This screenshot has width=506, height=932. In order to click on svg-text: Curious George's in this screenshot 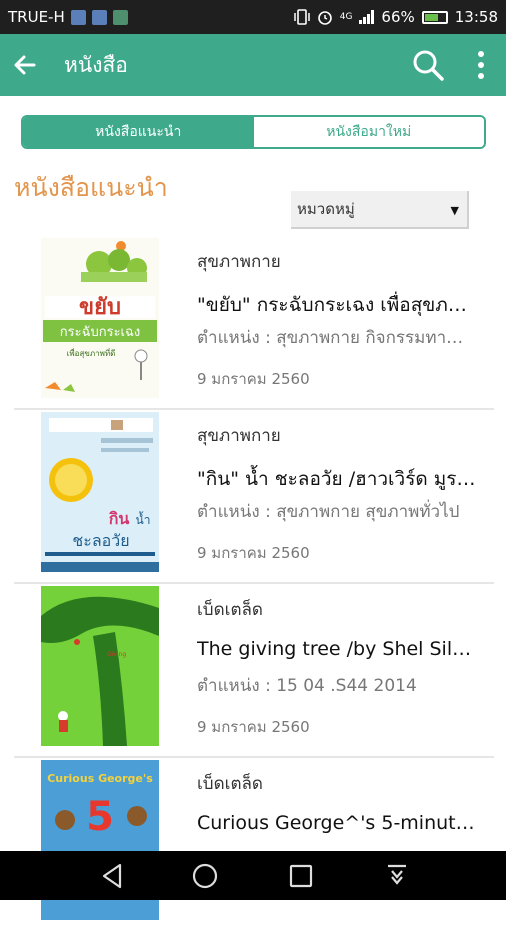, I will do `click(100, 778)`.